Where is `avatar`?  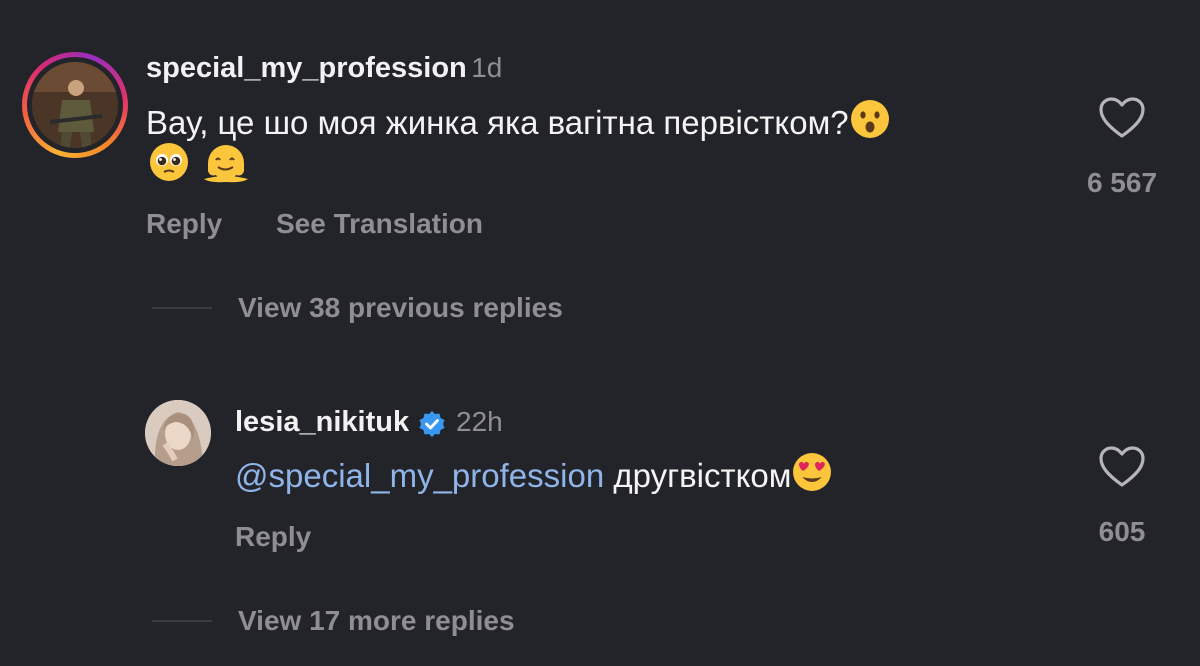 avatar is located at coordinates (75, 105).